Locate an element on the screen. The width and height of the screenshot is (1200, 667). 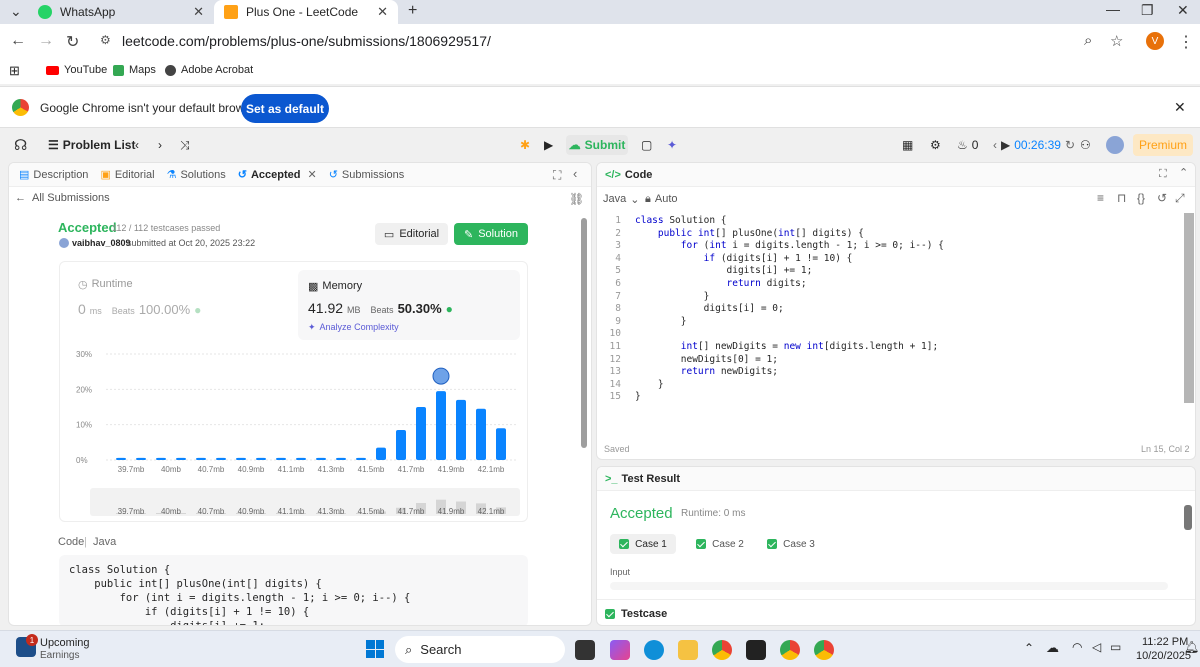
bookmark-icon: ⊓ is located at coordinates (1121, 198).